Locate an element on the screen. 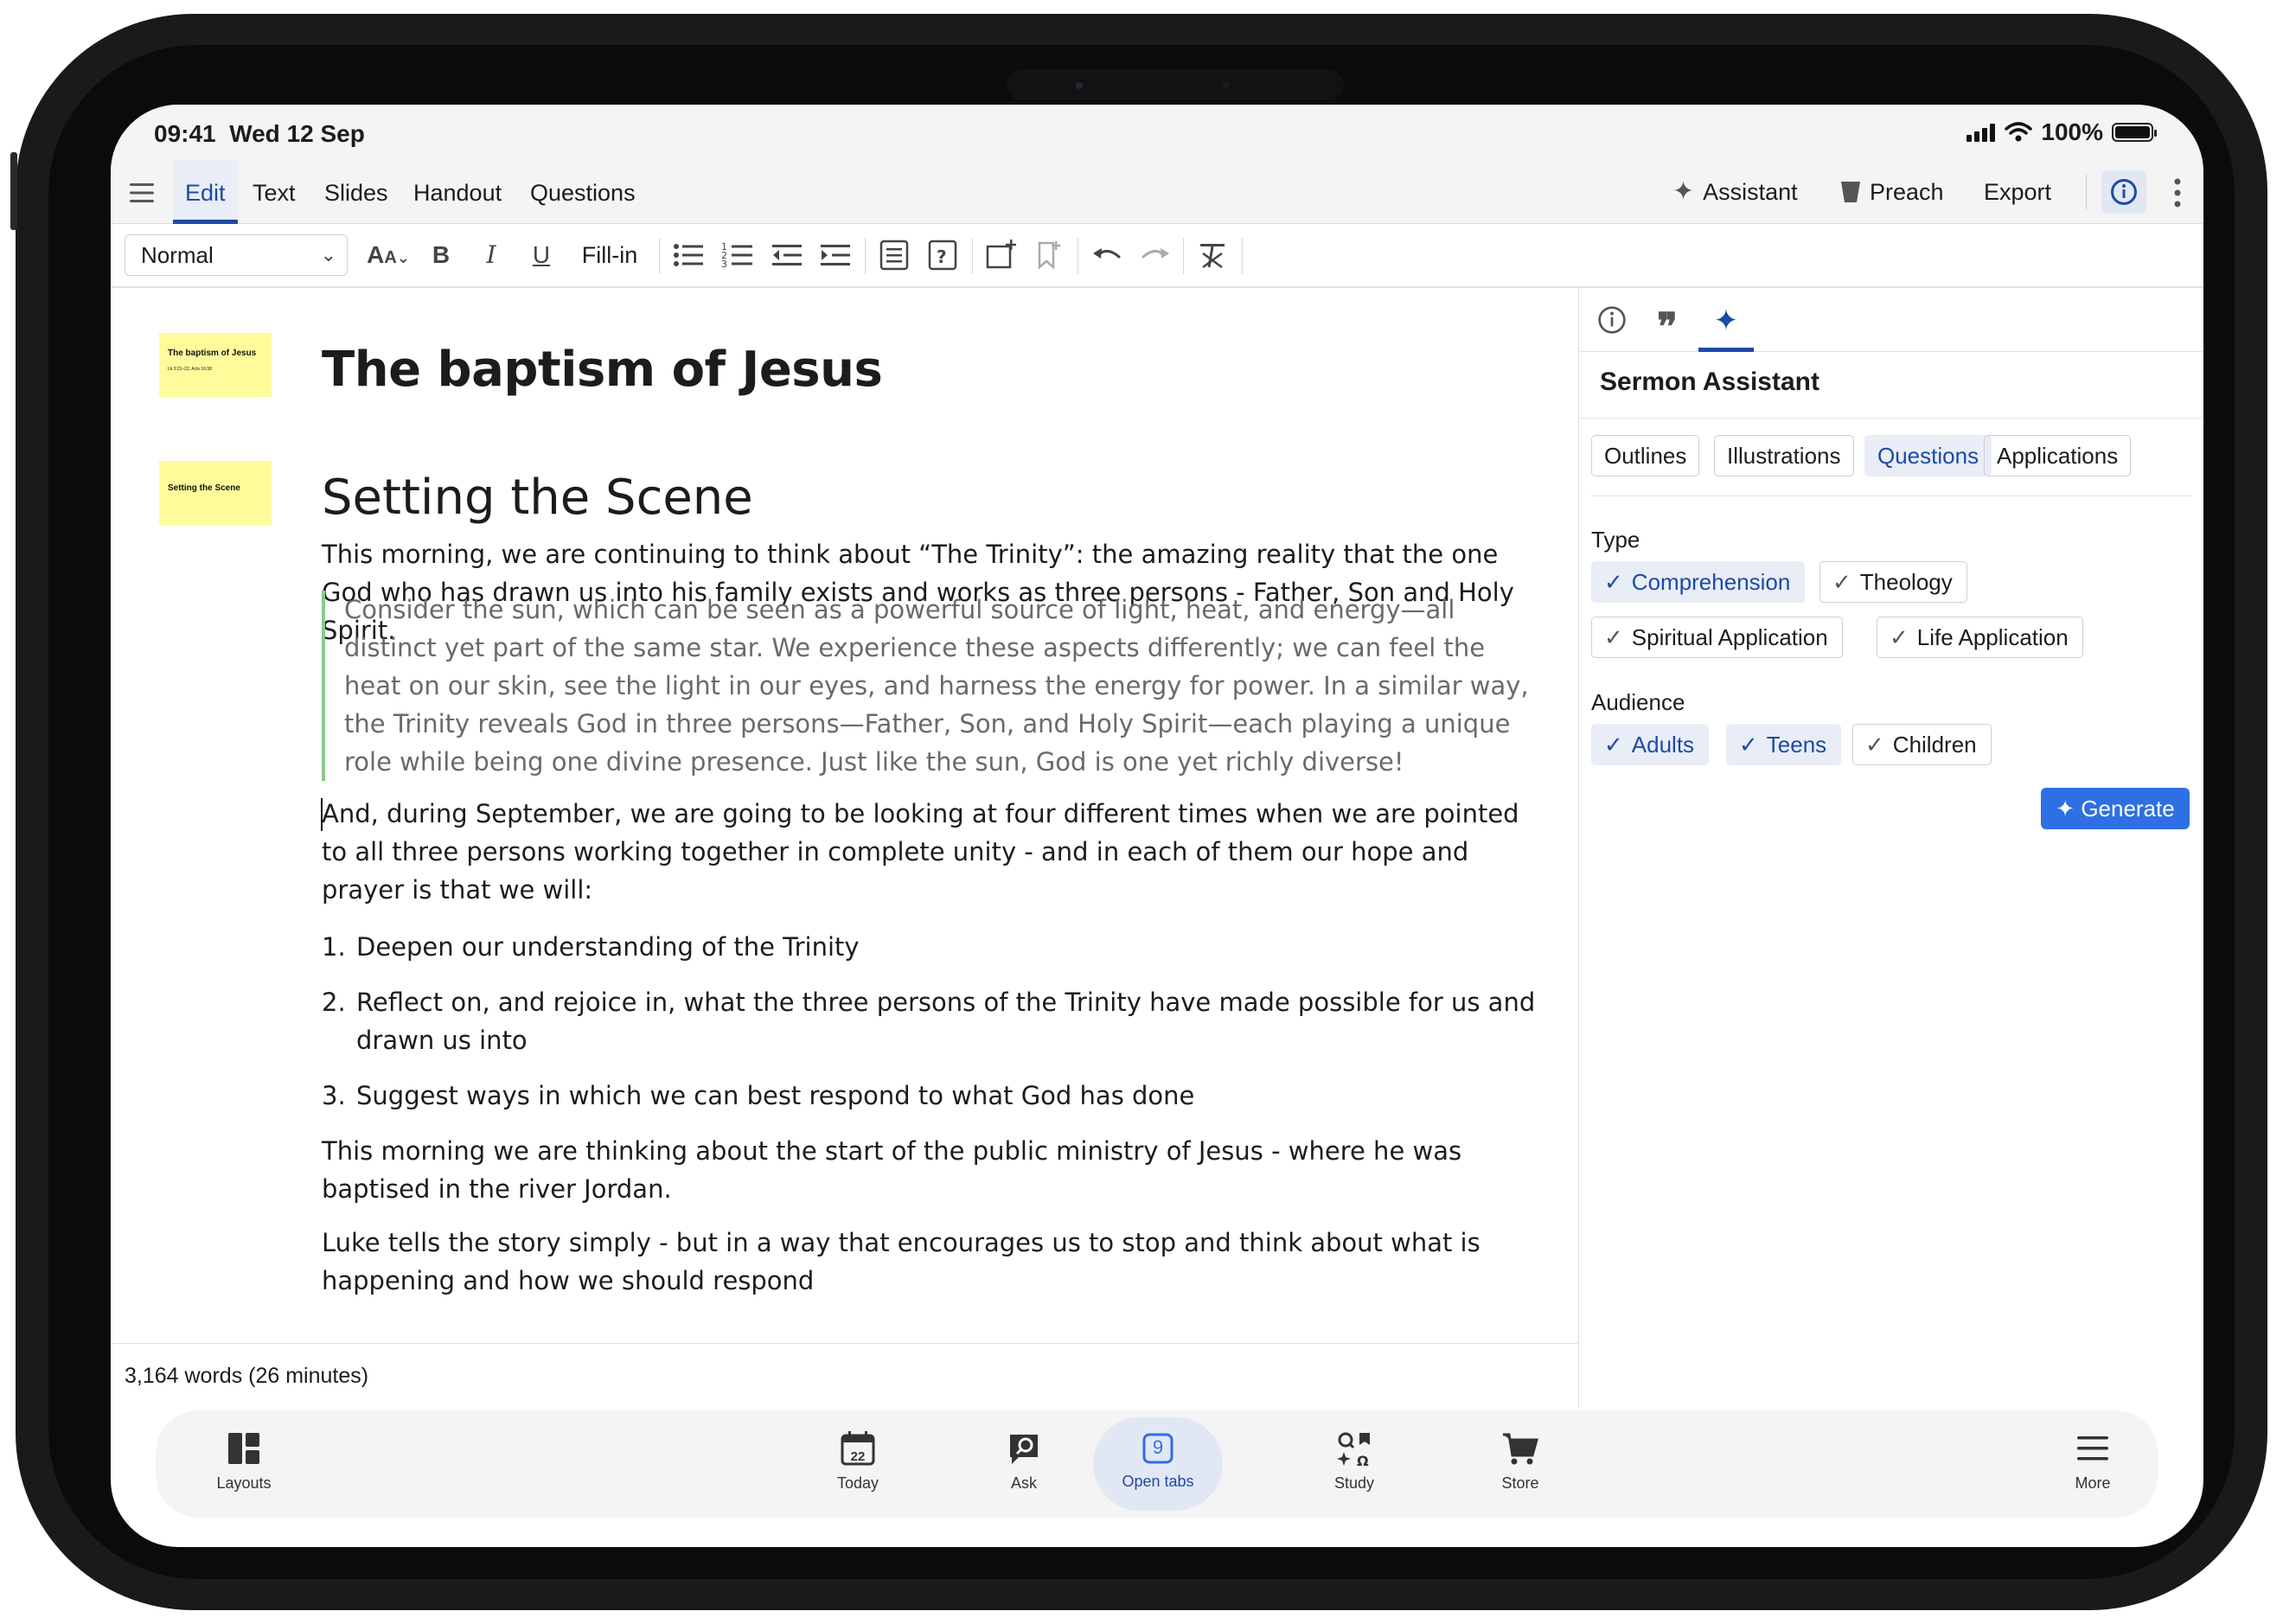  tab-edit: Edit is located at coordinates (205, 192).